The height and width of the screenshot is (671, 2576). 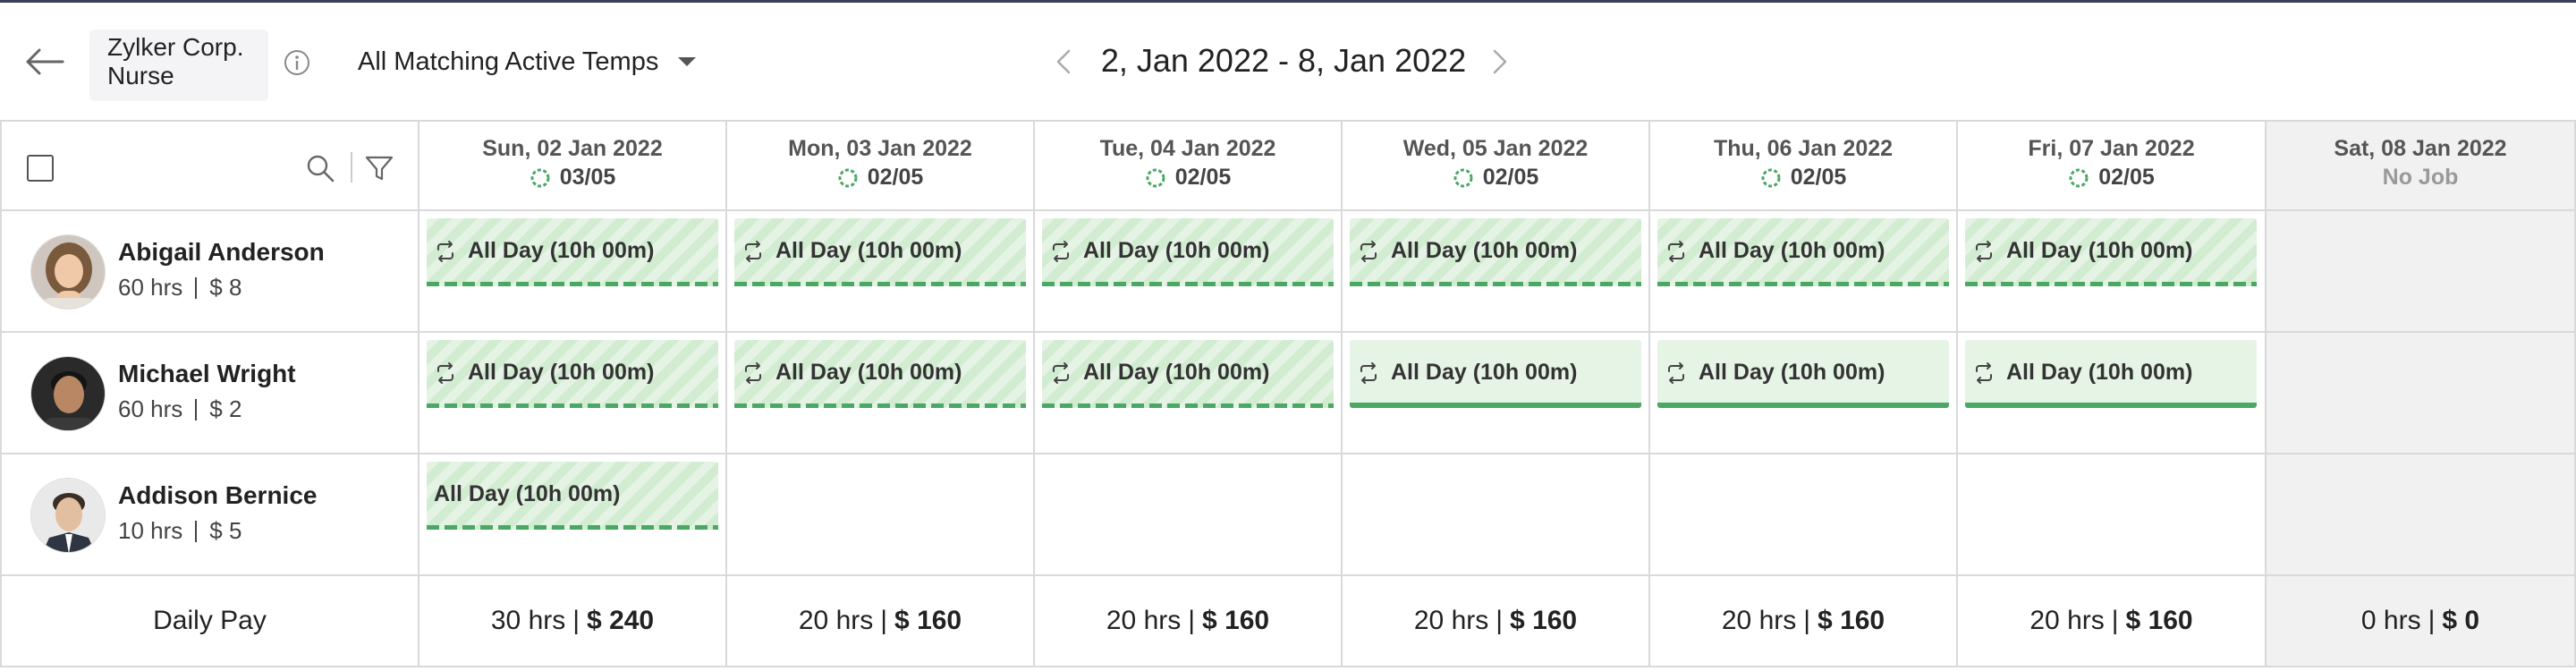 What do you see at coordinates (210, 514) in the screenshot?
I see `employee-cell: Addison Bernice 10 hrs $ 5` at bounding box center [210, 514].